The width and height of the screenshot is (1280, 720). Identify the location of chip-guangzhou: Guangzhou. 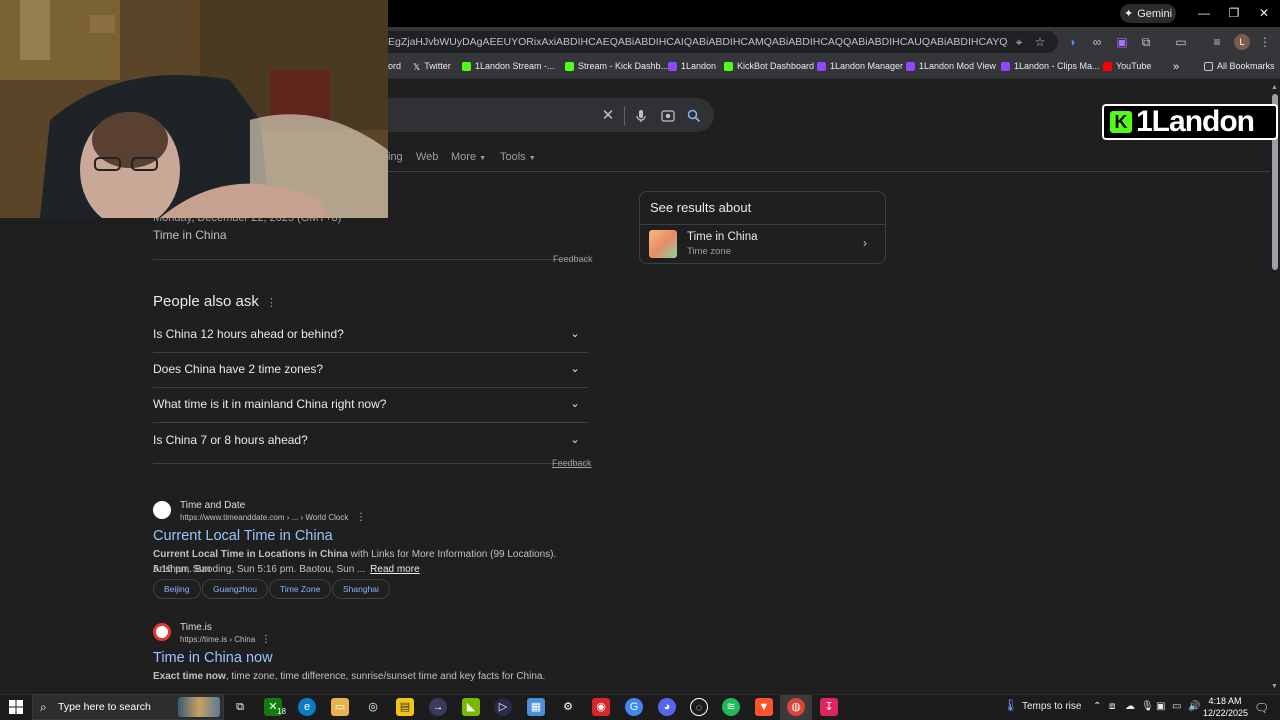
(235, 589).